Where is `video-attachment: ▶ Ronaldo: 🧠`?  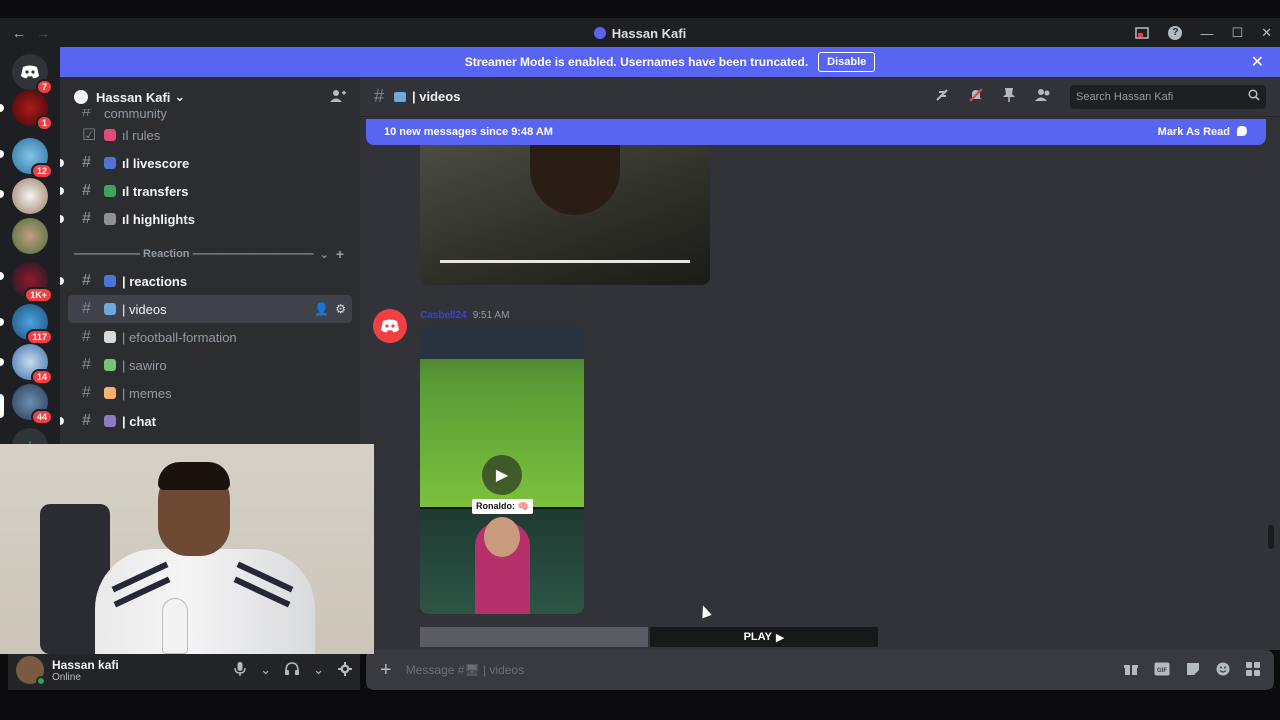 video-attachment: ▶ Ronaldo: 🧠 is located at coordinates (502, 470).